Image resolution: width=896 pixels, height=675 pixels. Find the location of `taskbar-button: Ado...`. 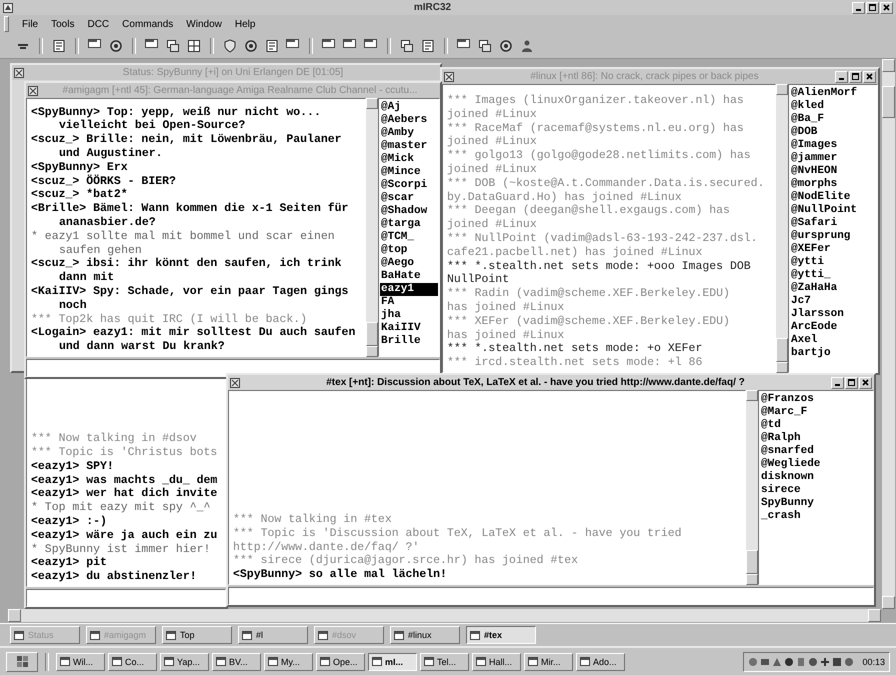

taskbar-button: Ado... is located at coordinates (600, 661).